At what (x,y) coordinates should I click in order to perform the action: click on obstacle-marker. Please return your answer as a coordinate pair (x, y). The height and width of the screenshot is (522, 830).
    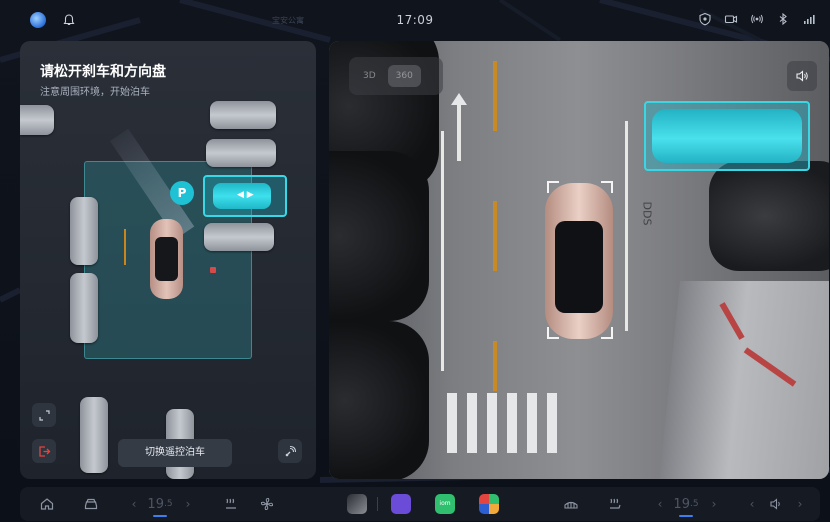
    Looking at the image, I should click on (213, 270).